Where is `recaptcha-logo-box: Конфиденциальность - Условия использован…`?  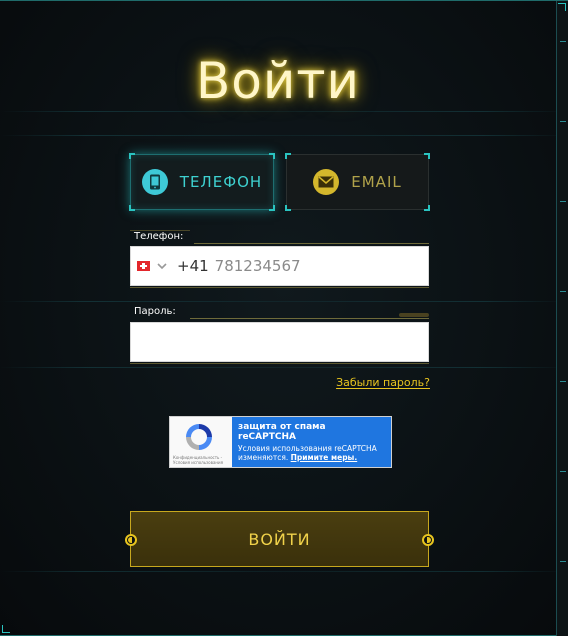 recaptcha-logo-box: Конфиденциальность - Условия использован… is located at coordinates (201, 442).